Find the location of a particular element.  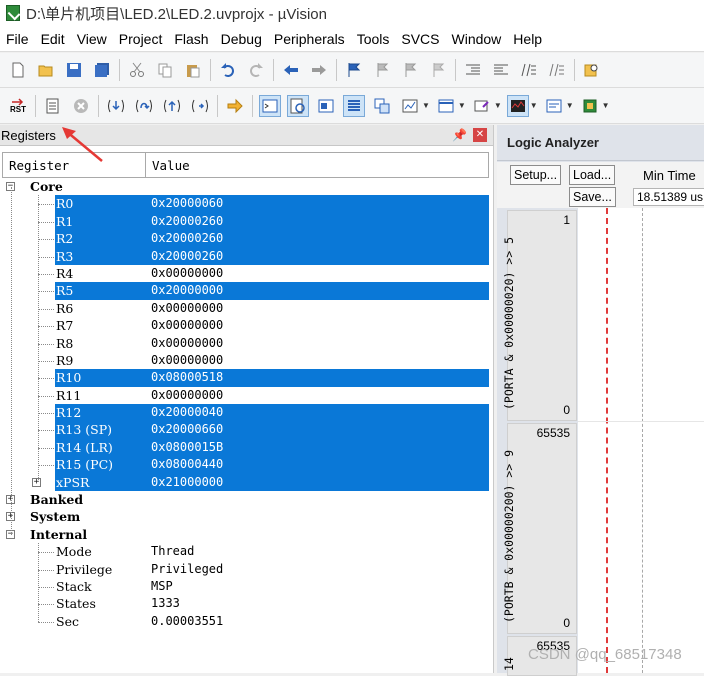

save-icon is located at coordinates (74, 70).